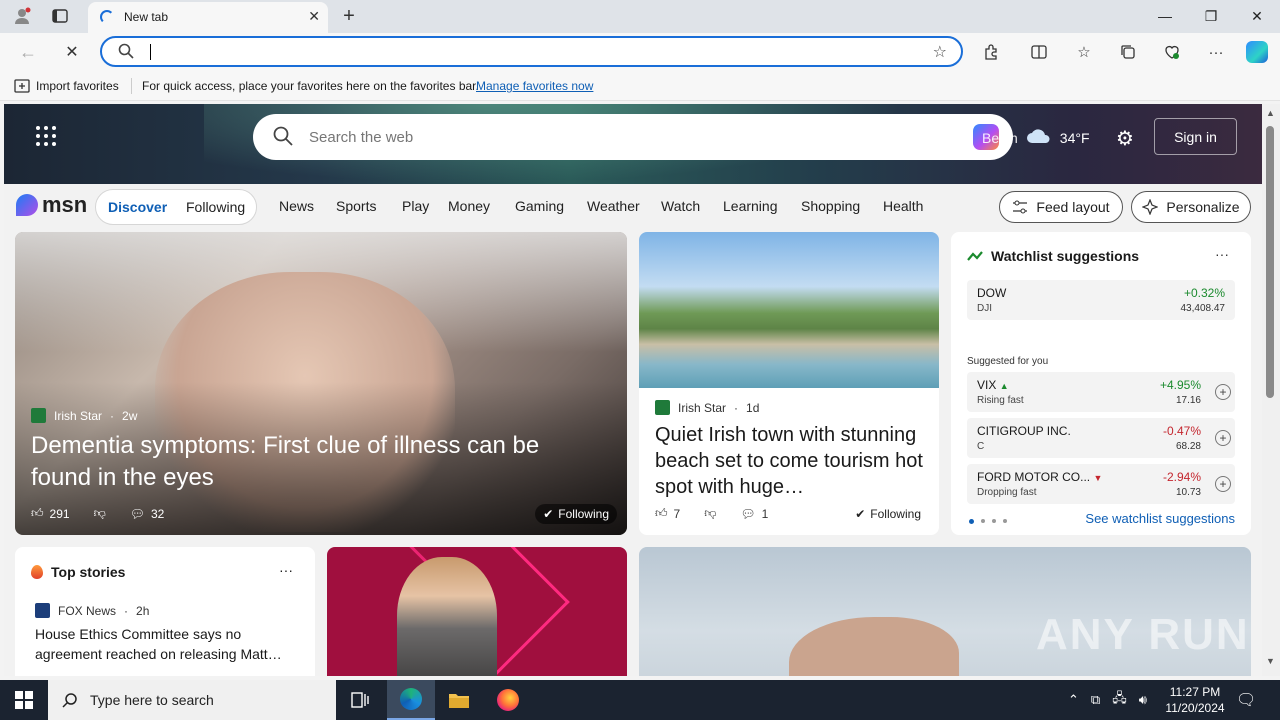  Describe the element at coordinates (130, 415) in the screenshot. I see `article-age: 2w` at that location.